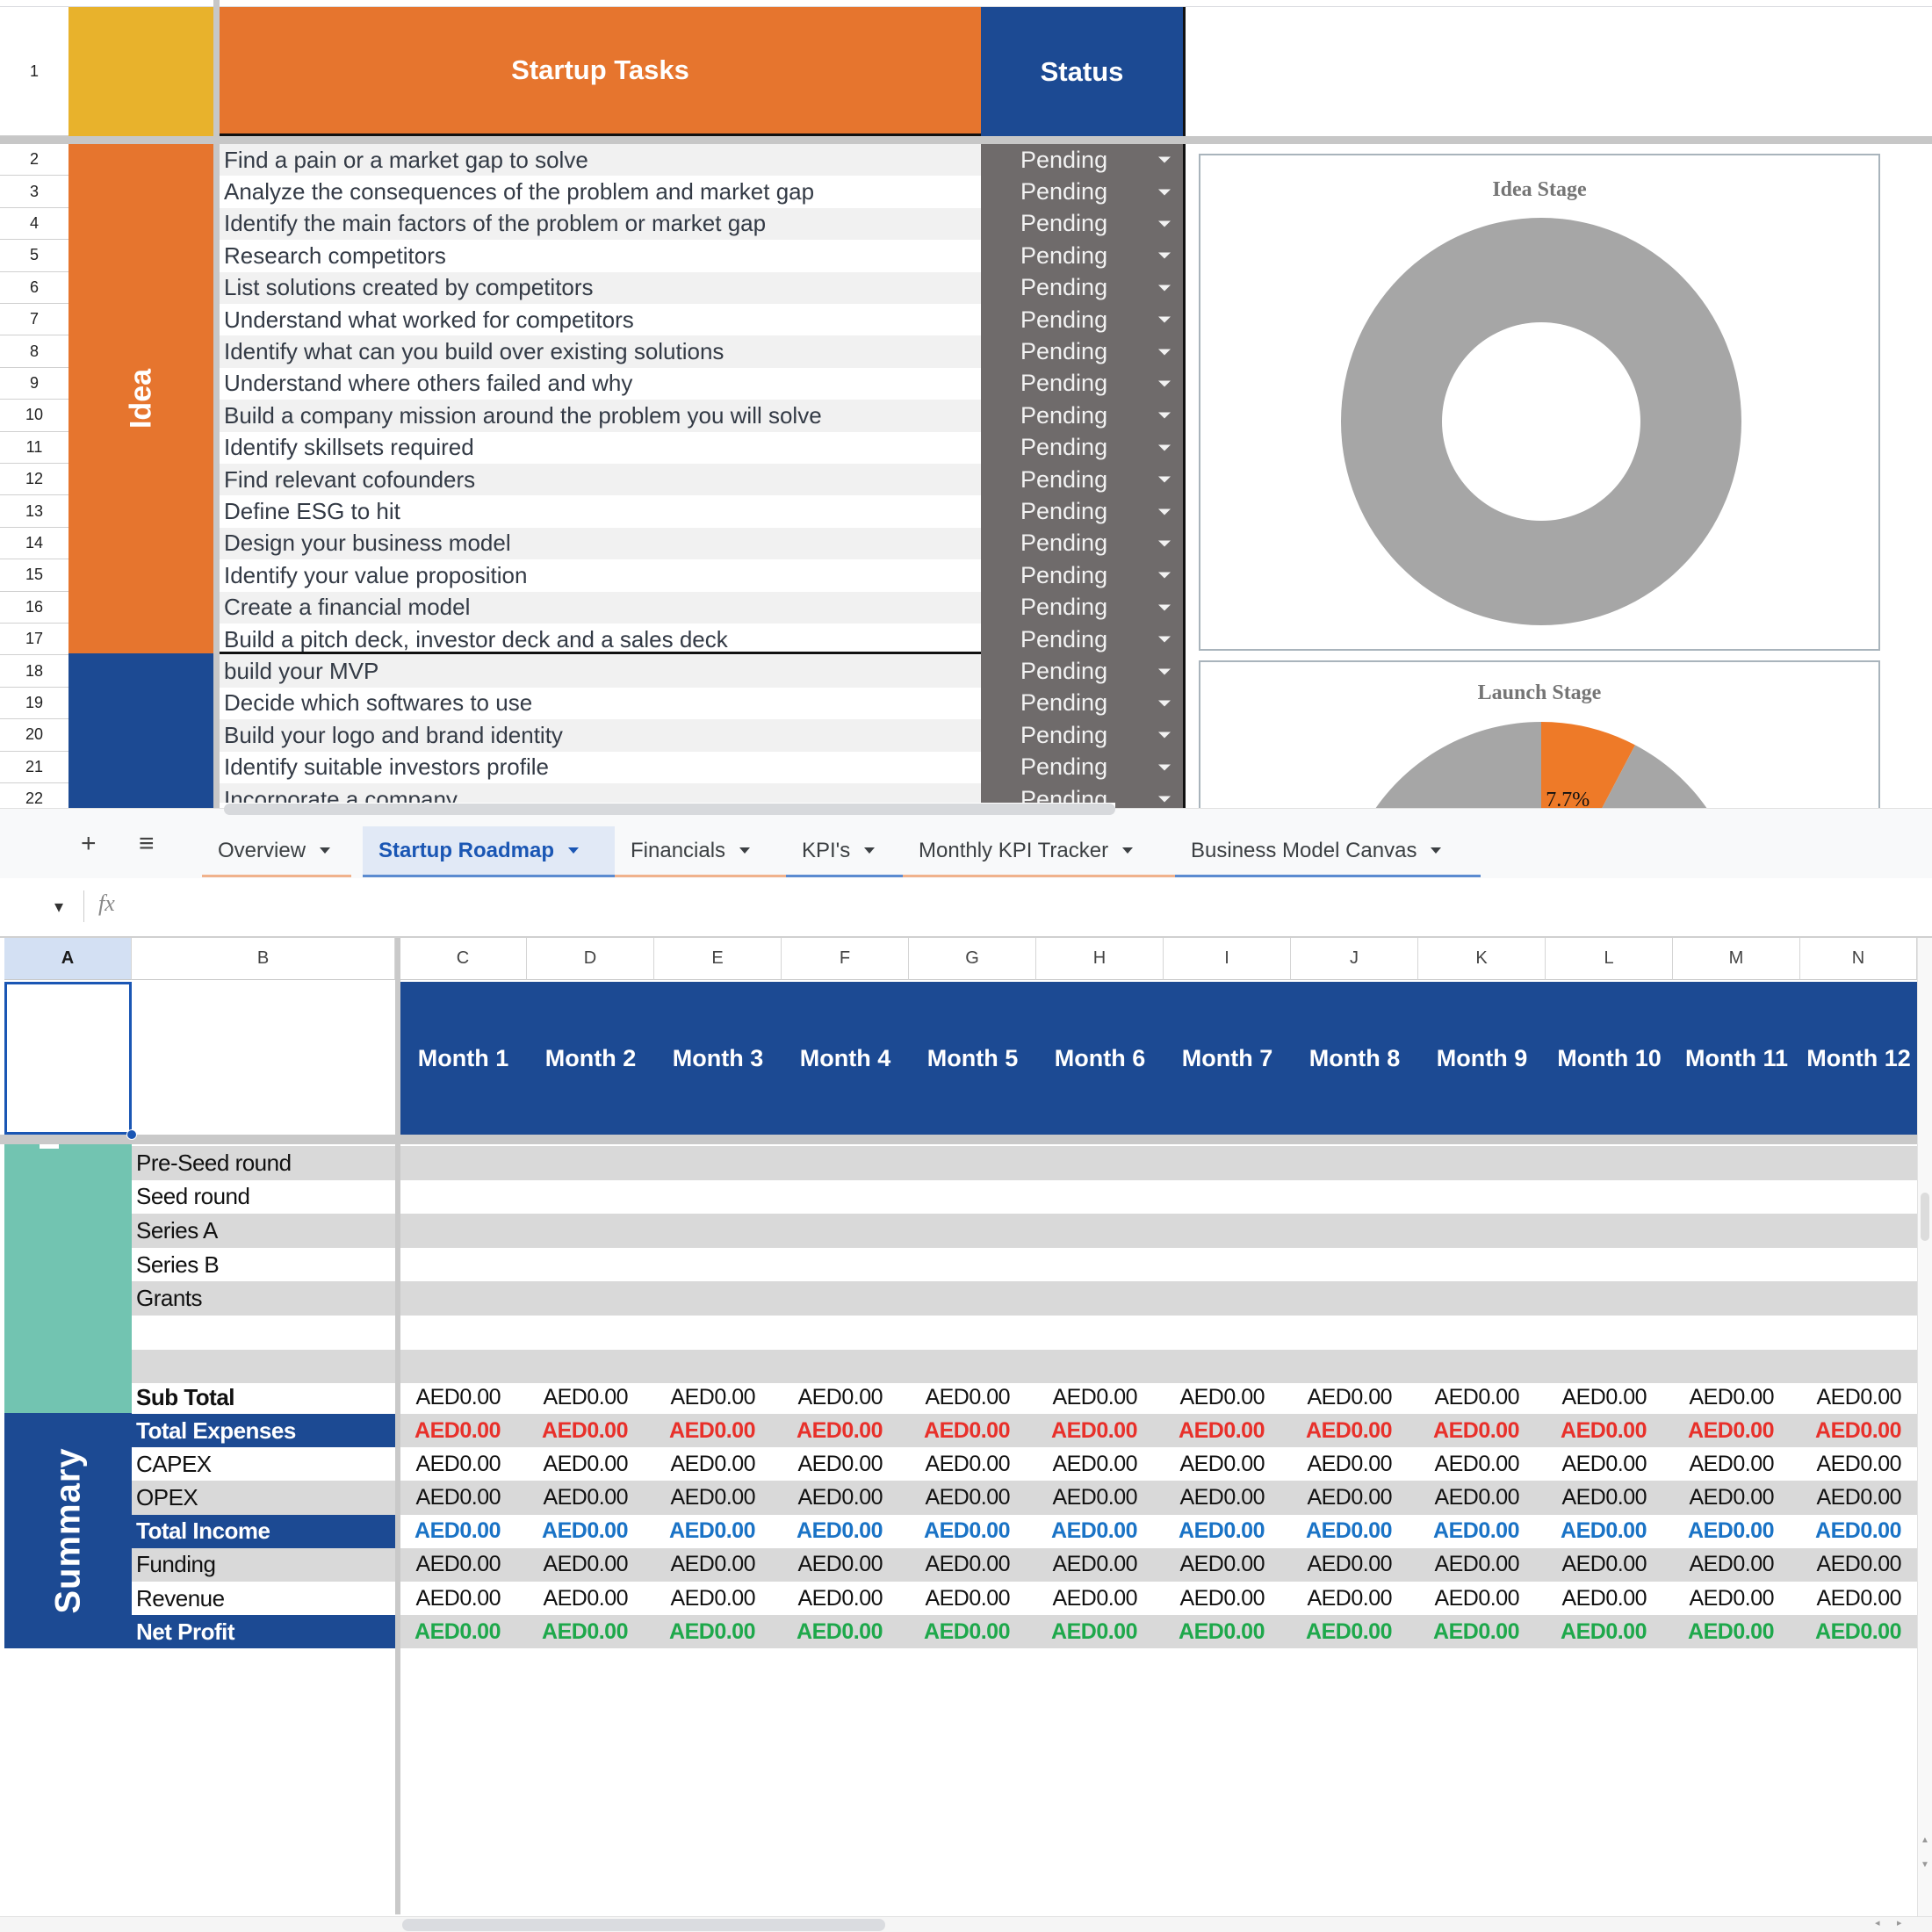  What do you see at coordinates (34, 287) in the screenshot?
I see `row-number: 6` at bounding box center [34, 287].